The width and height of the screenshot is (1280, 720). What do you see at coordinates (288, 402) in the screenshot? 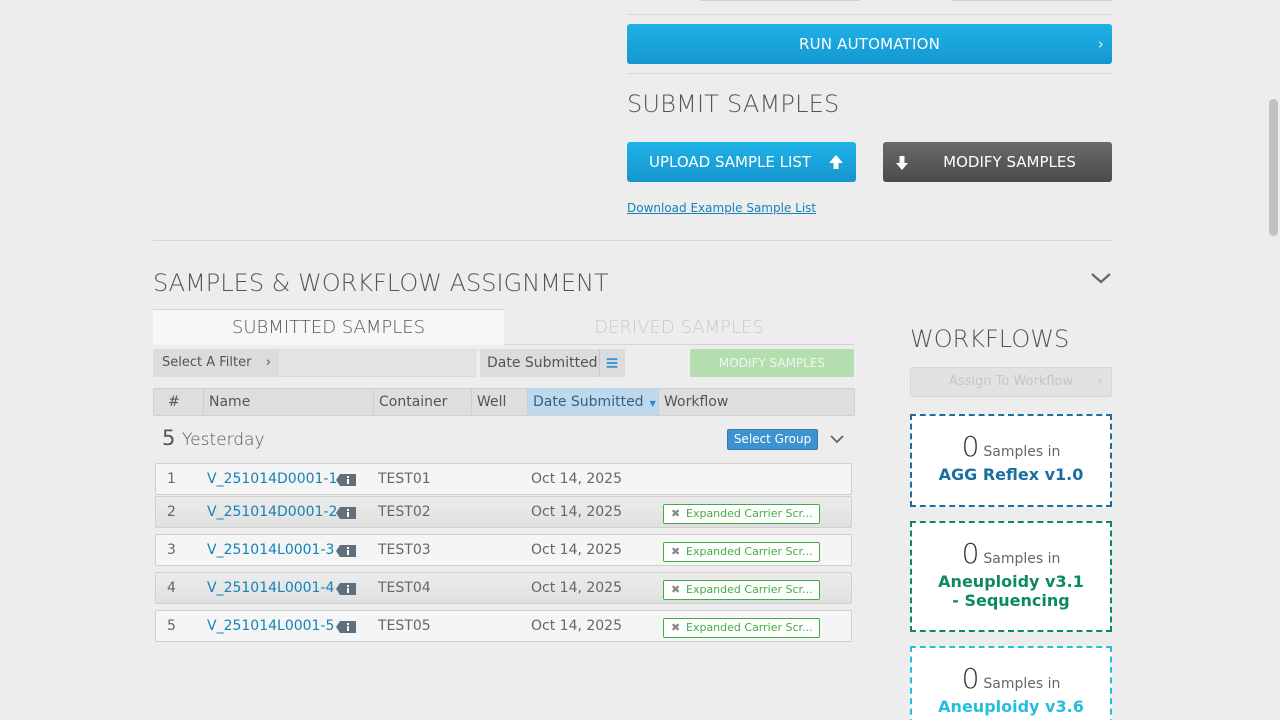
I see `column-name: Name` at bounding box center [288, 402].